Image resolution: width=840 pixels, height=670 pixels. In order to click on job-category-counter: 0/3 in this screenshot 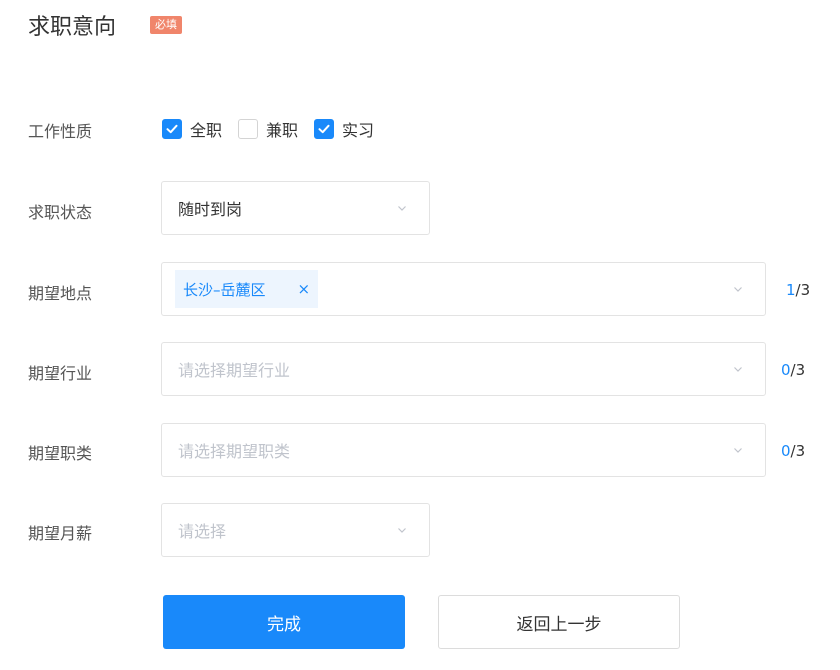, I will do `click(793, 451)`.